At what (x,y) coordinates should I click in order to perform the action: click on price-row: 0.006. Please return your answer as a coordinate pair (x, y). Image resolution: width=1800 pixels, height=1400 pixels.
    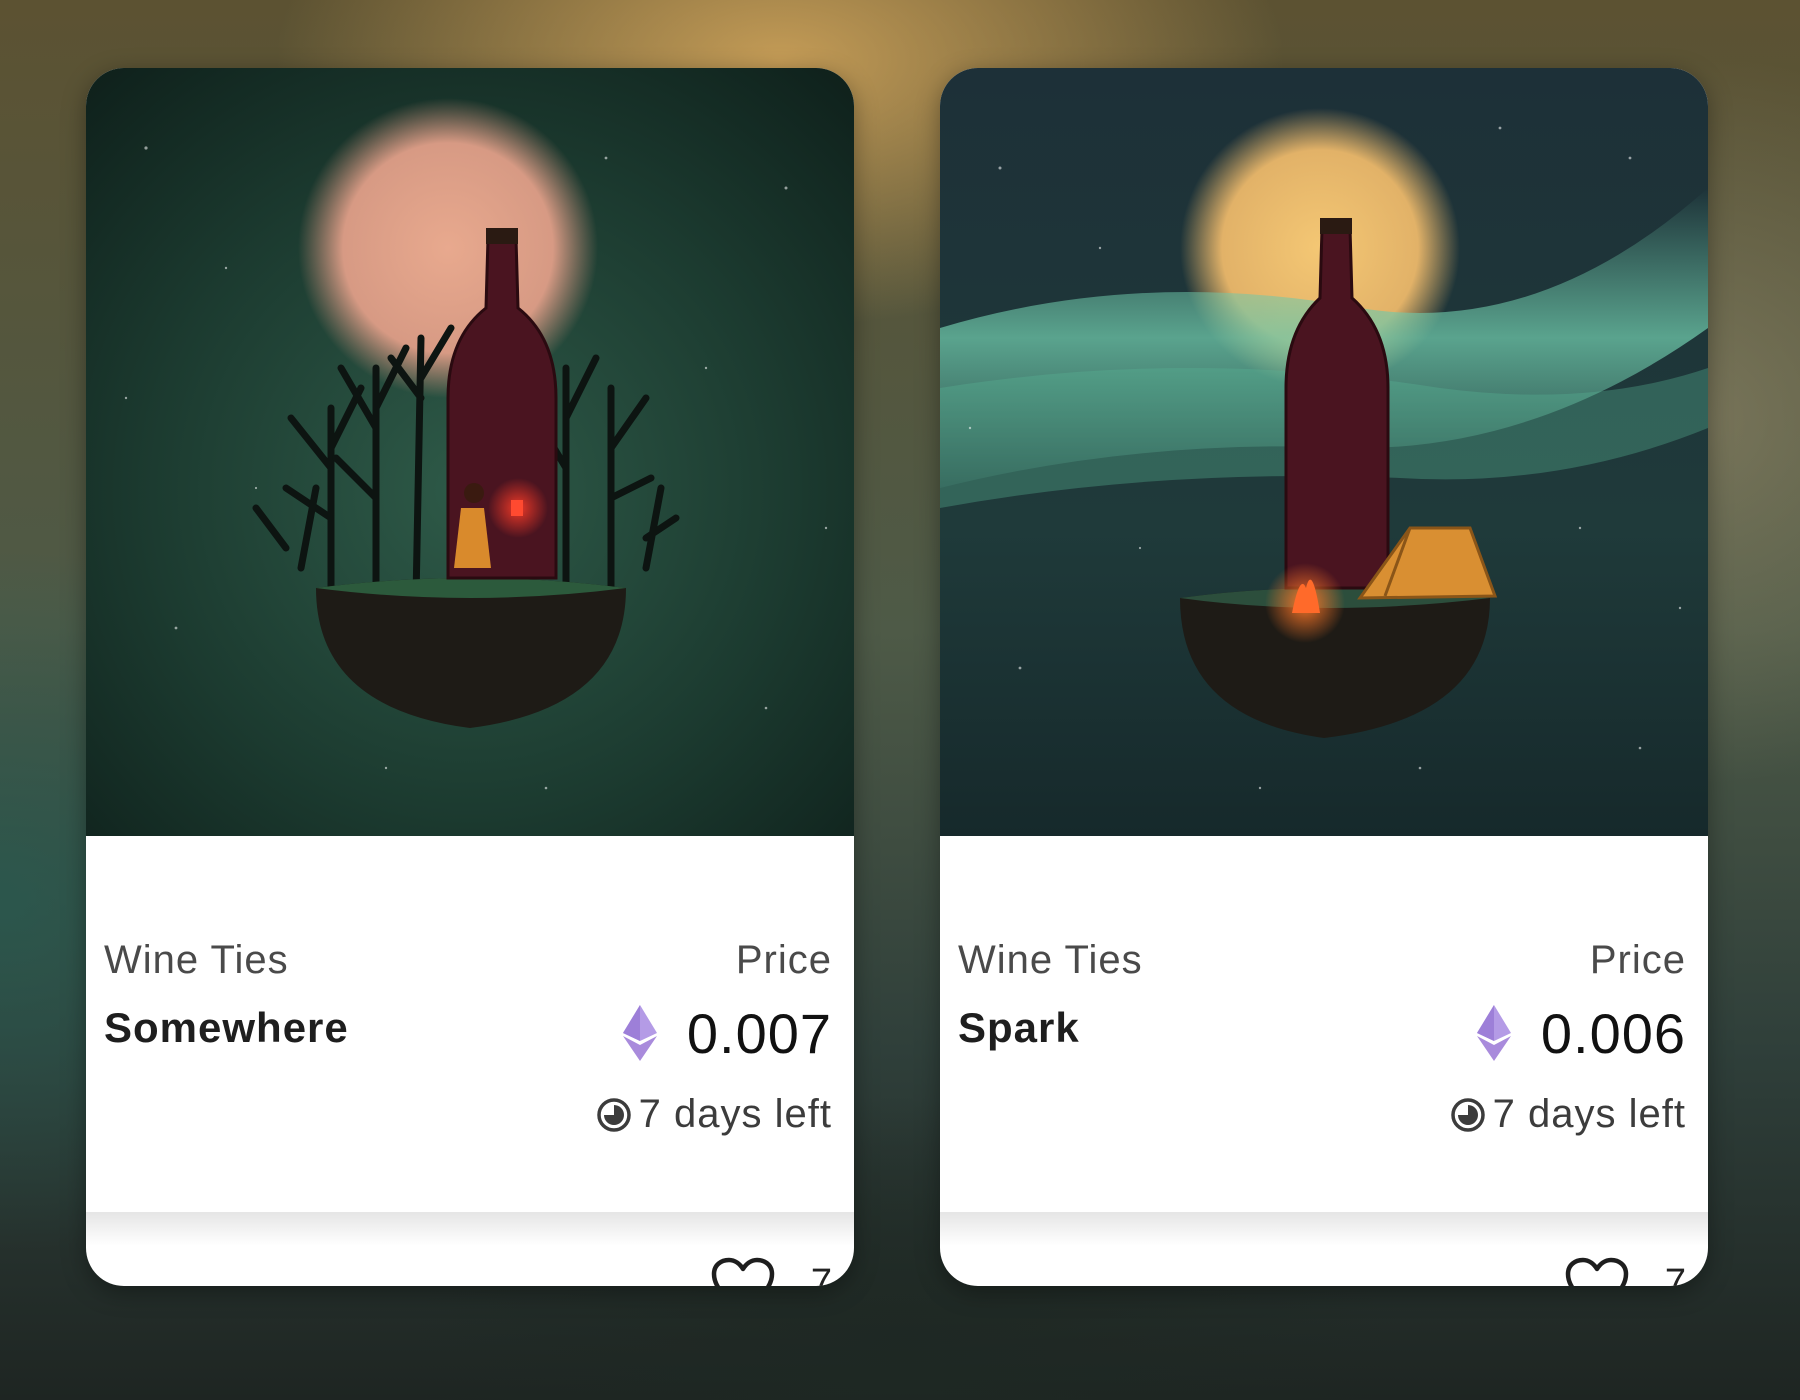
    Looking at the image, I should click on (1581, 1033).